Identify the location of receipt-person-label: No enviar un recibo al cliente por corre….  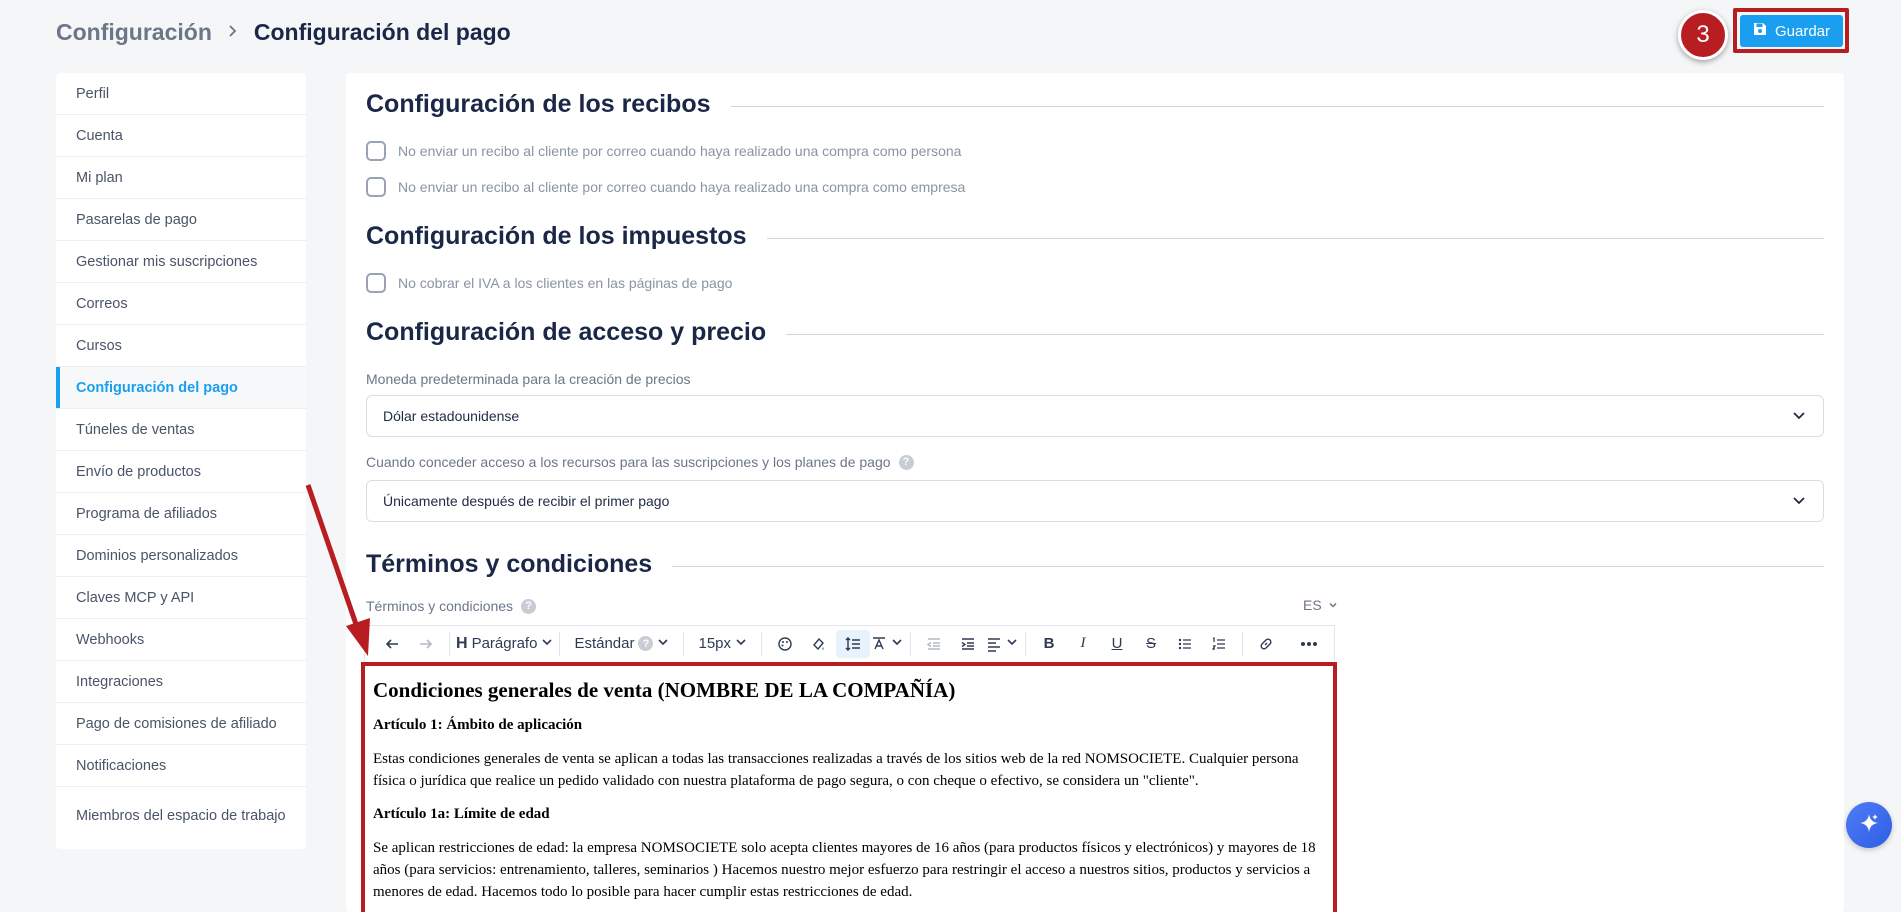
(680, 151).